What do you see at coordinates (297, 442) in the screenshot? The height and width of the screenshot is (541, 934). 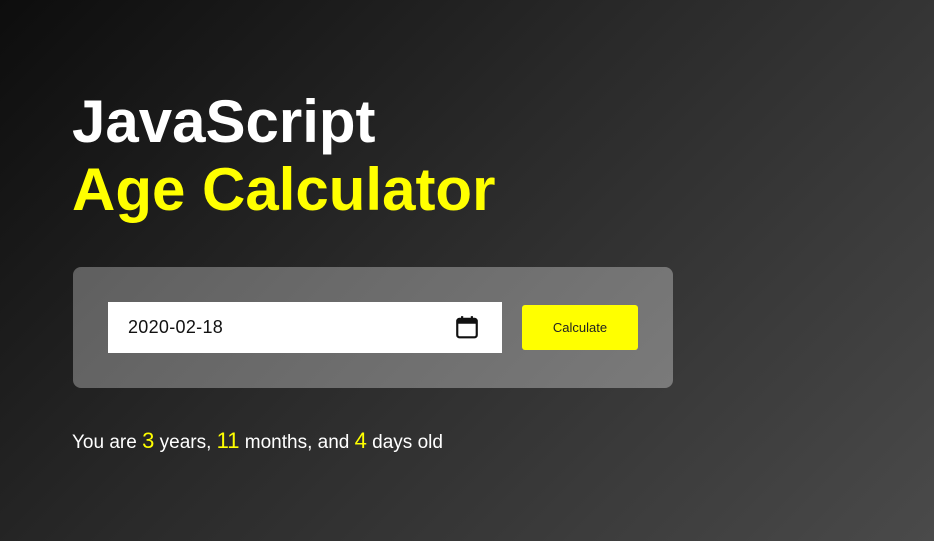 I see `result-months-label: months, and` at bounding box center [297, 442].